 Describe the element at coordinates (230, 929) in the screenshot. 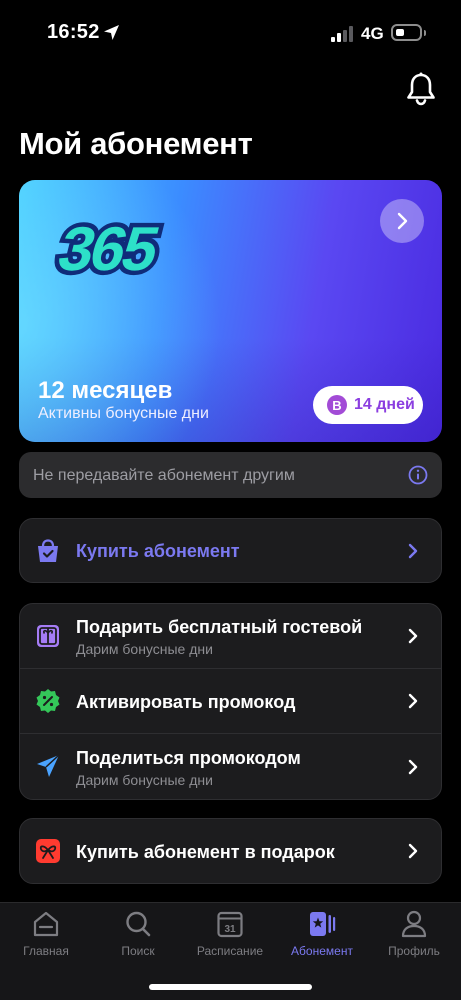

I see `svg-text: 31` at that location.